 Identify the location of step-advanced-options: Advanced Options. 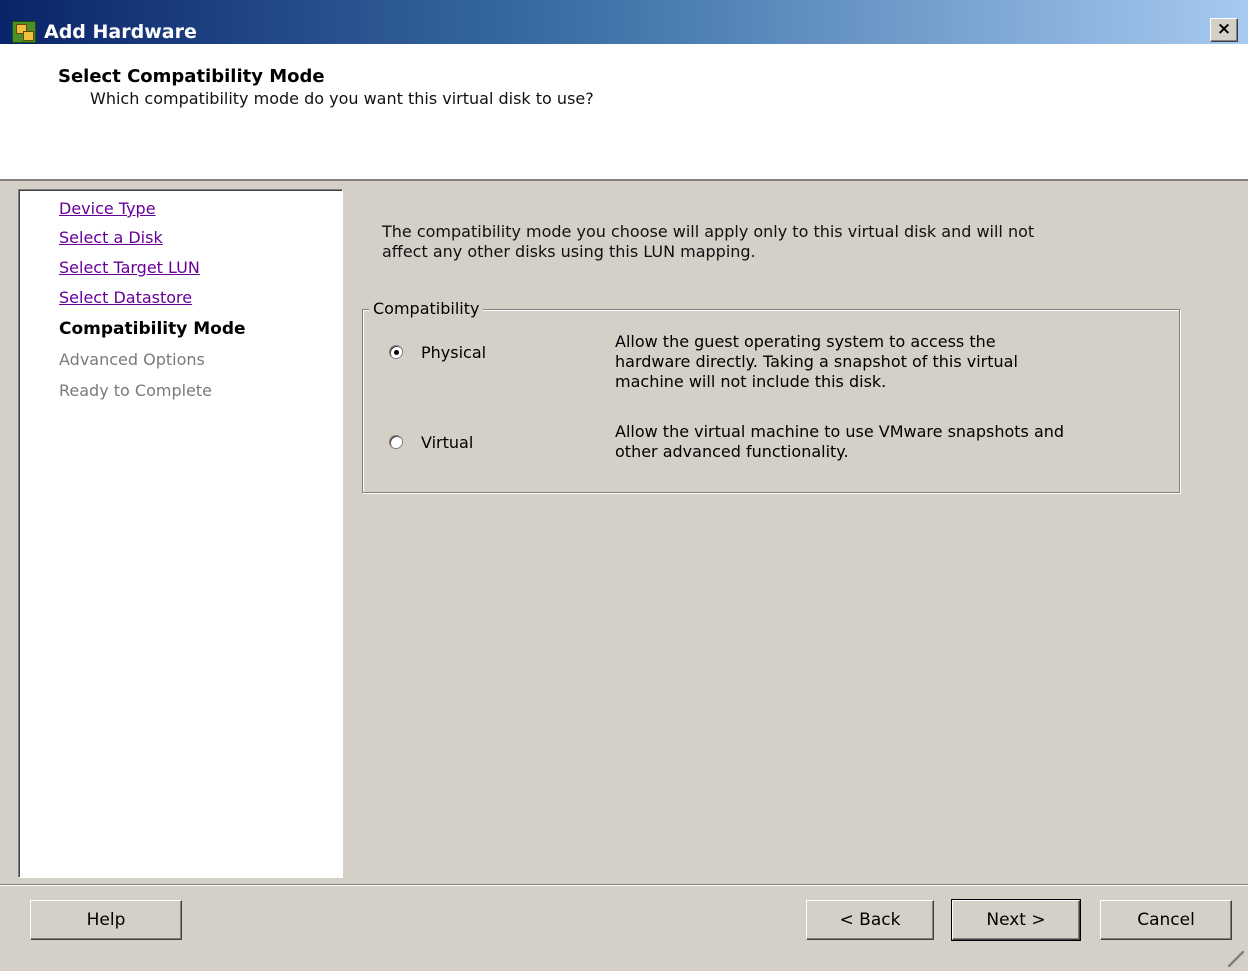
(132, 359).